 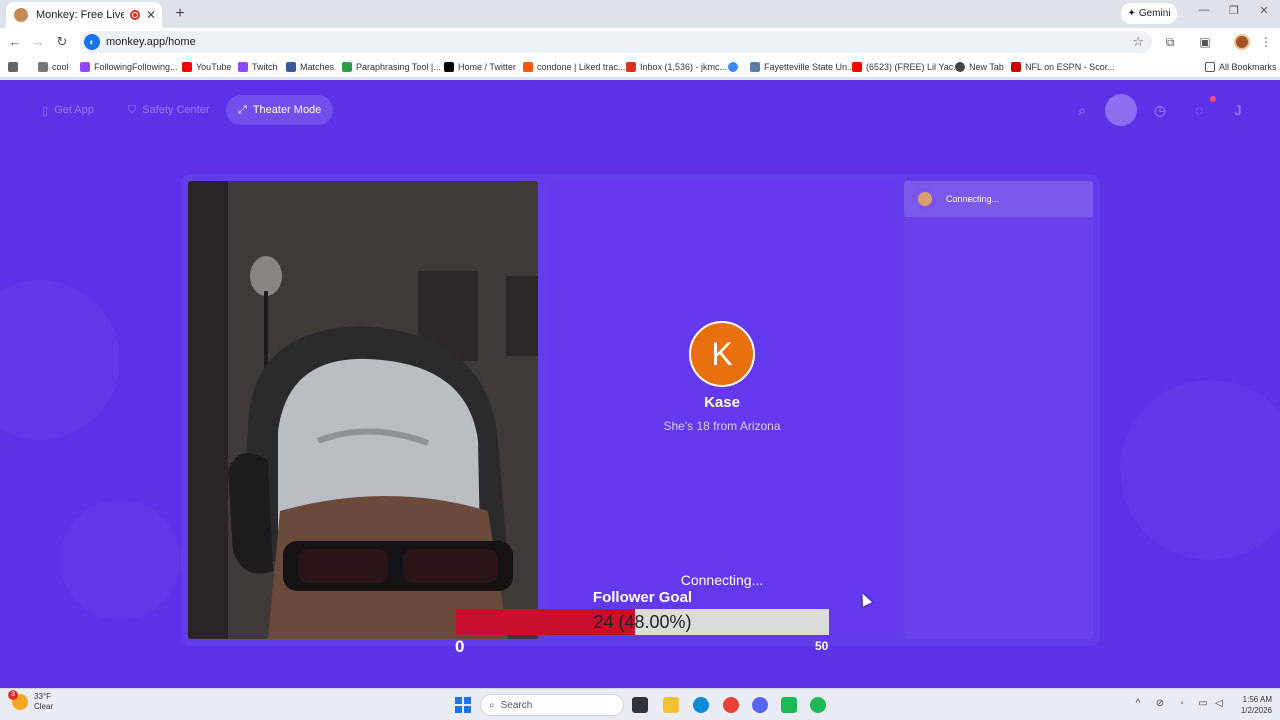 I want to click on chat-panel, so click(x=998, y=410).